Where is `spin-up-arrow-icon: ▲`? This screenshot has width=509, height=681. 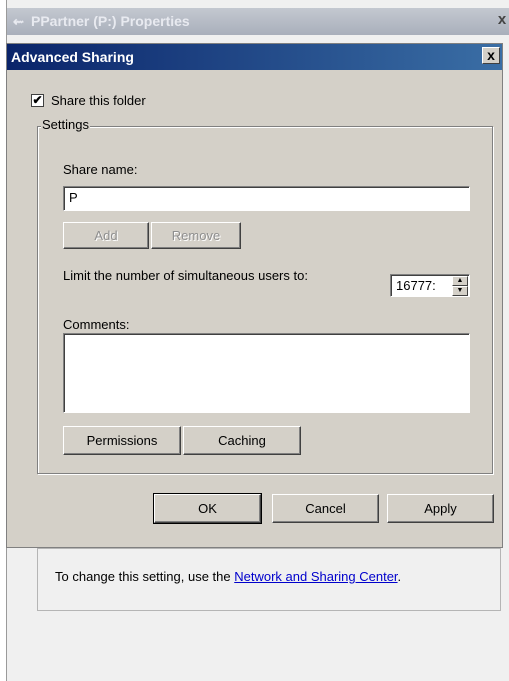
spin-up-arrow-icon: ▲ is located at coordinates (460, 281).